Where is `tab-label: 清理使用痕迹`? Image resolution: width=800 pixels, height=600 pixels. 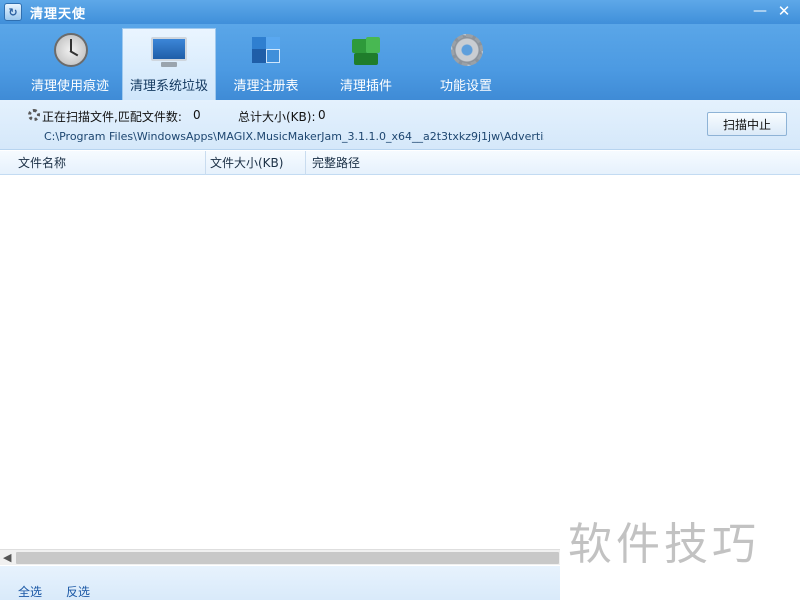
tab-label: 清理使用痕迹 is located at coordinates (69, 86).